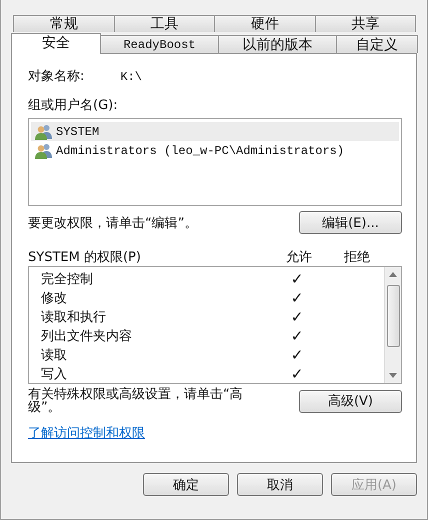 The image size is (440, 525). Describe the element at coordinates (299, 257) in the screenshot. I see `allow-header: 允许` at that location.